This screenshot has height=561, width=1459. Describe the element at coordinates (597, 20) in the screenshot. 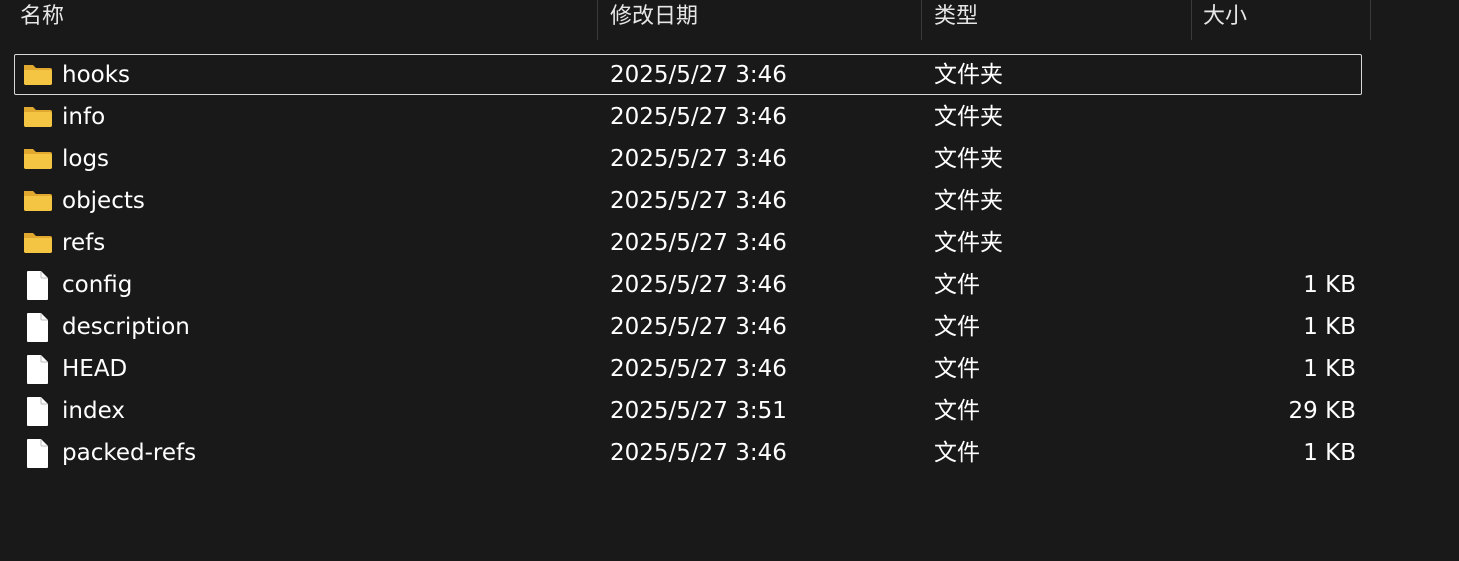

I see `column-divider-name` at that location.